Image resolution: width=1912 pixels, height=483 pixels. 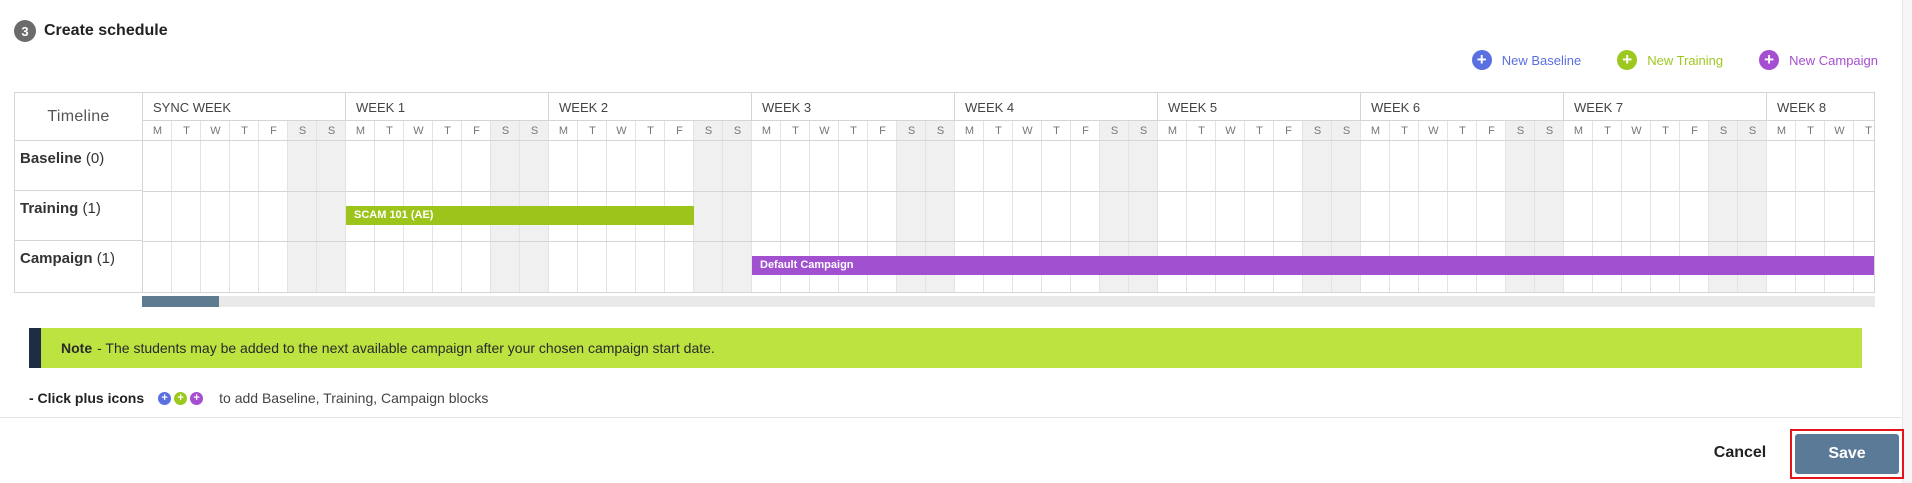 I want to click on new-training-link: + New Training, so click(x=1670, y=60).